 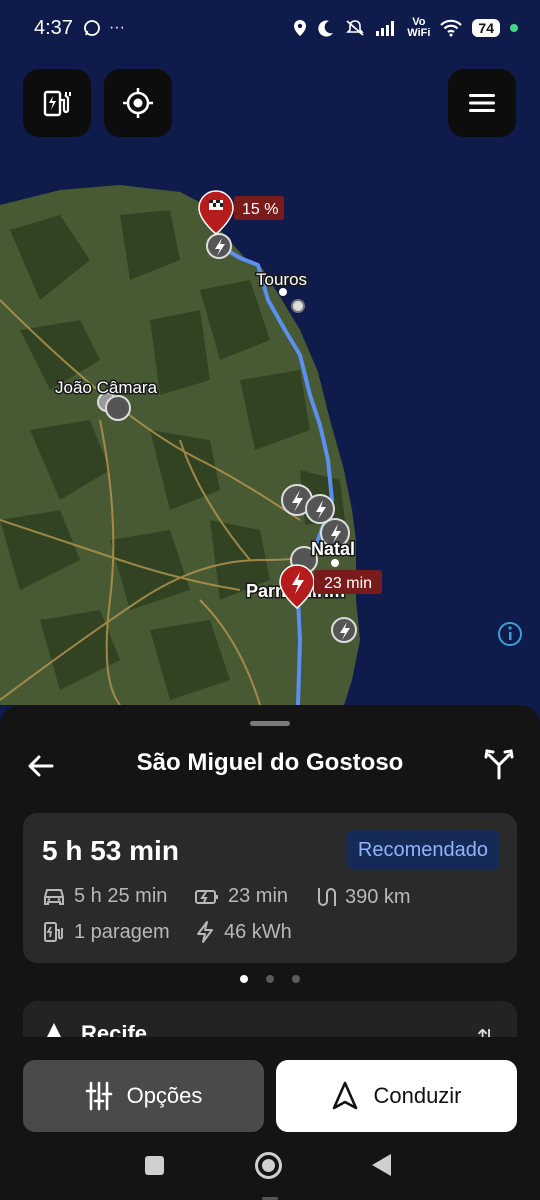 What do you see at coordinates (327, 897) in the screenshot?
I see `route-distance-icon` at bounding box center [327, 897].